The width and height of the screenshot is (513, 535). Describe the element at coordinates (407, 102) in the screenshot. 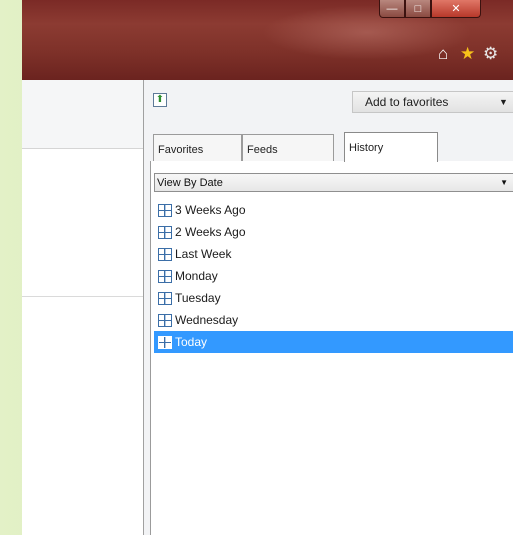

I see `add-to-favorites-label: Add to favorites` at that location.